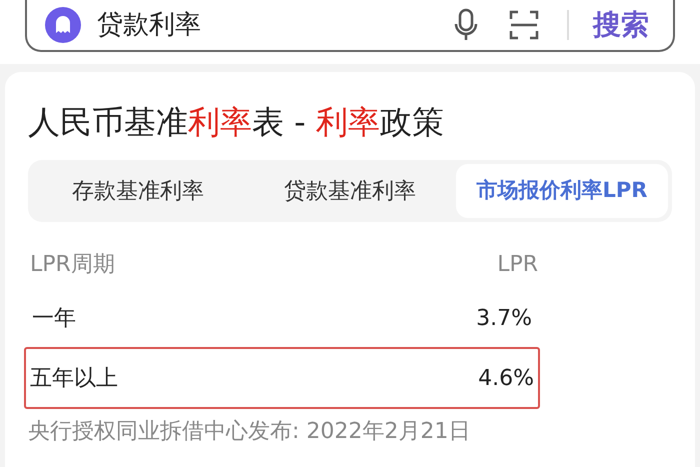 This screenshot has width=700, height=467. Describe the element at coordinates (138, 191) in the screenshot. I see `tab: 存款基准利率` at that location.